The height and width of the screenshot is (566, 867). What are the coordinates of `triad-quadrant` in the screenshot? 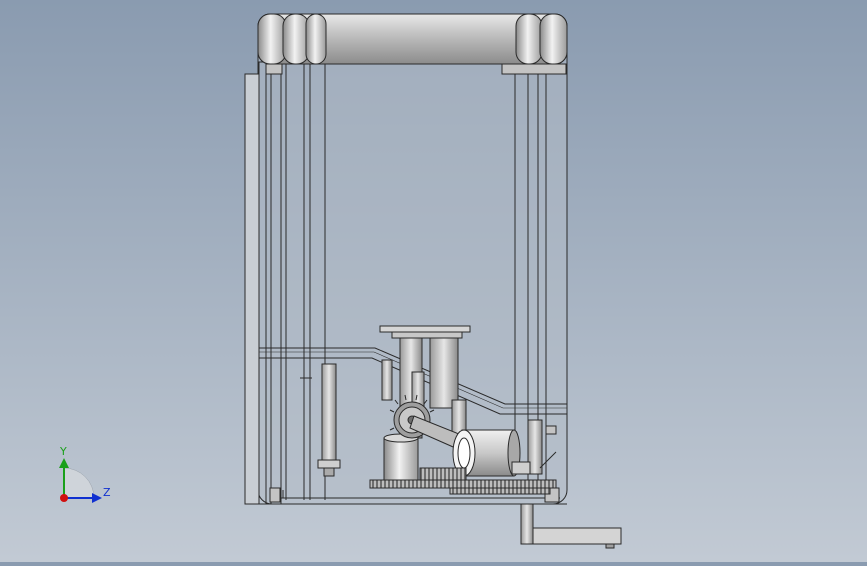 It's located at (79, 483).